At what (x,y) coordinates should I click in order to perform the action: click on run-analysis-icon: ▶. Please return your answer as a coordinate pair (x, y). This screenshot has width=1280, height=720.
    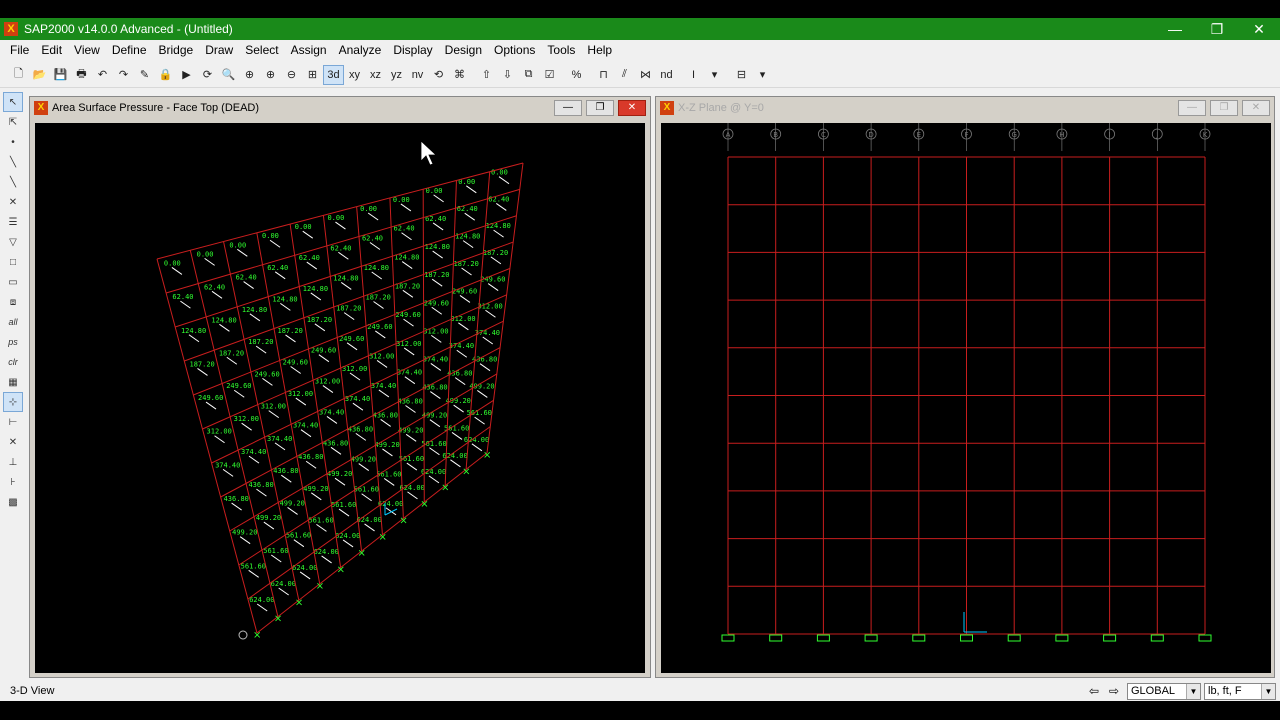
    Looking at the image, I should click on (186, 75).